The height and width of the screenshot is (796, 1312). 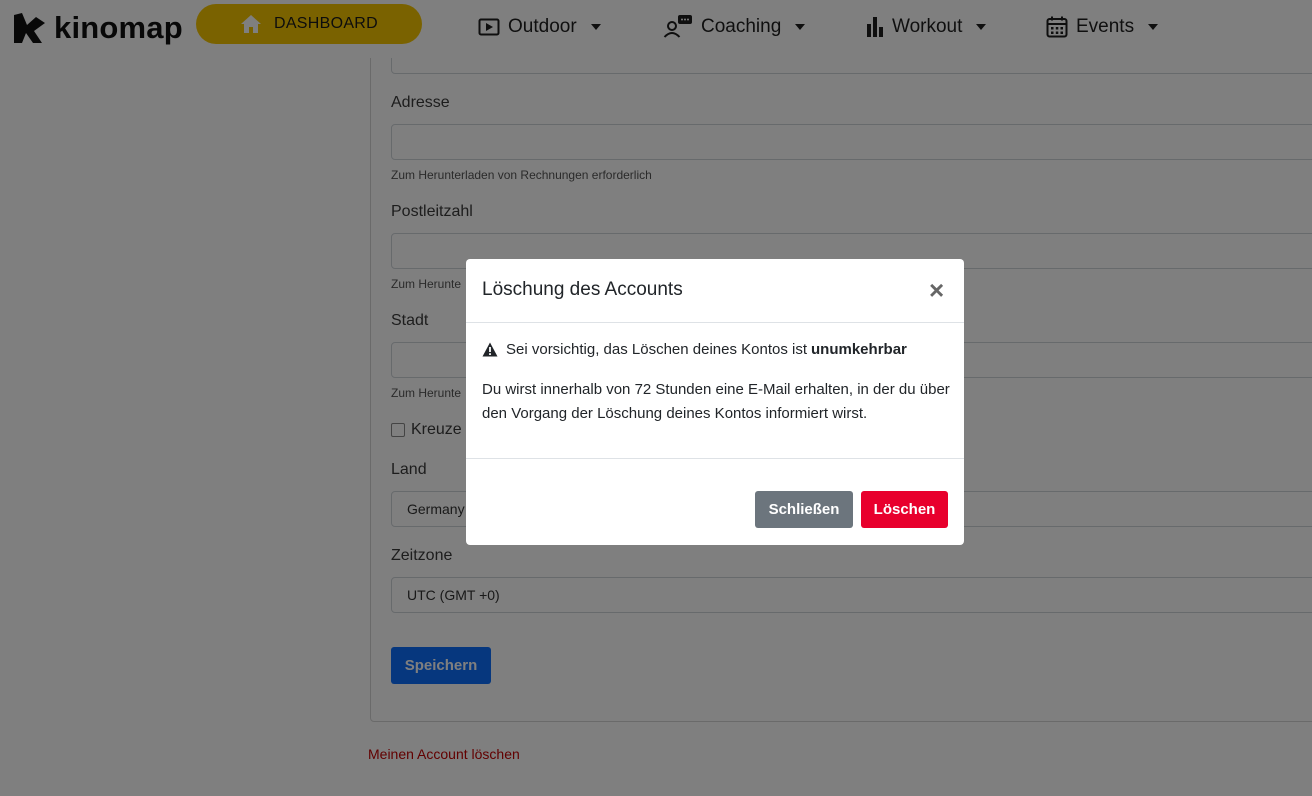 I want to click on modal-title: Löschung des Accounts, so click(x=582, y=289).